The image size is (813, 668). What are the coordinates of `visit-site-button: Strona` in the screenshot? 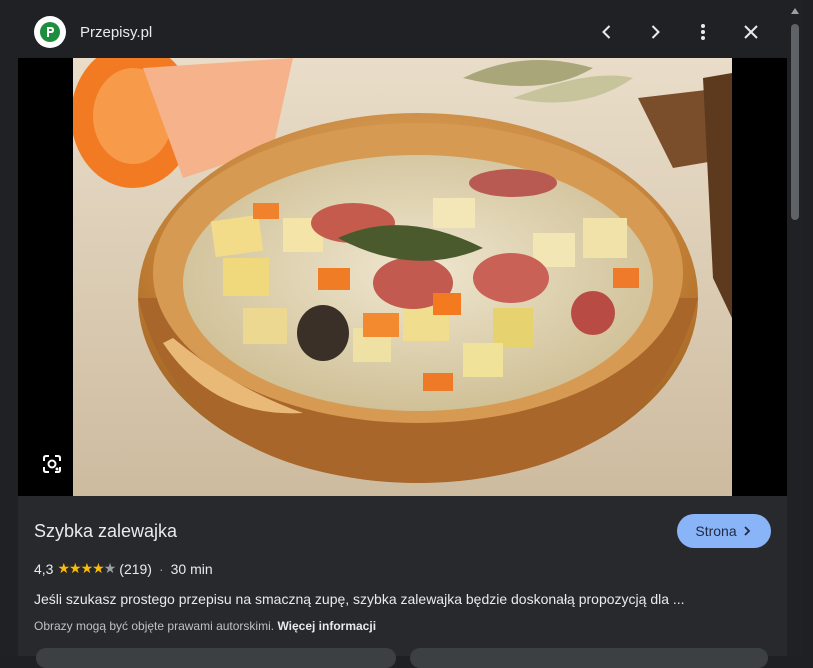 It's located at (724, 531).